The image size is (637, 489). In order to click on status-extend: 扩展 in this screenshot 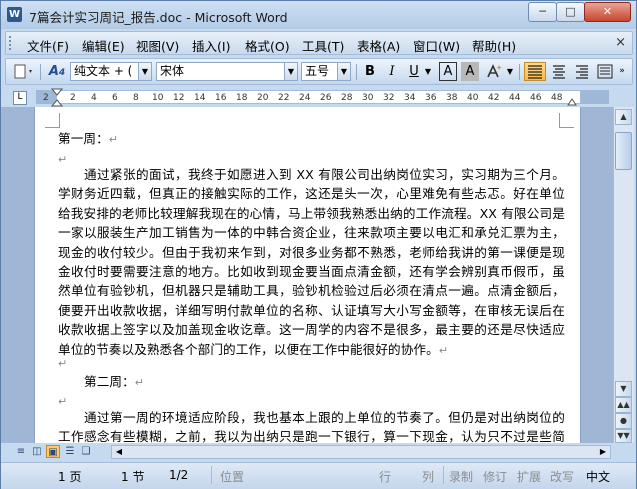, I will do `click(529, 476)`.